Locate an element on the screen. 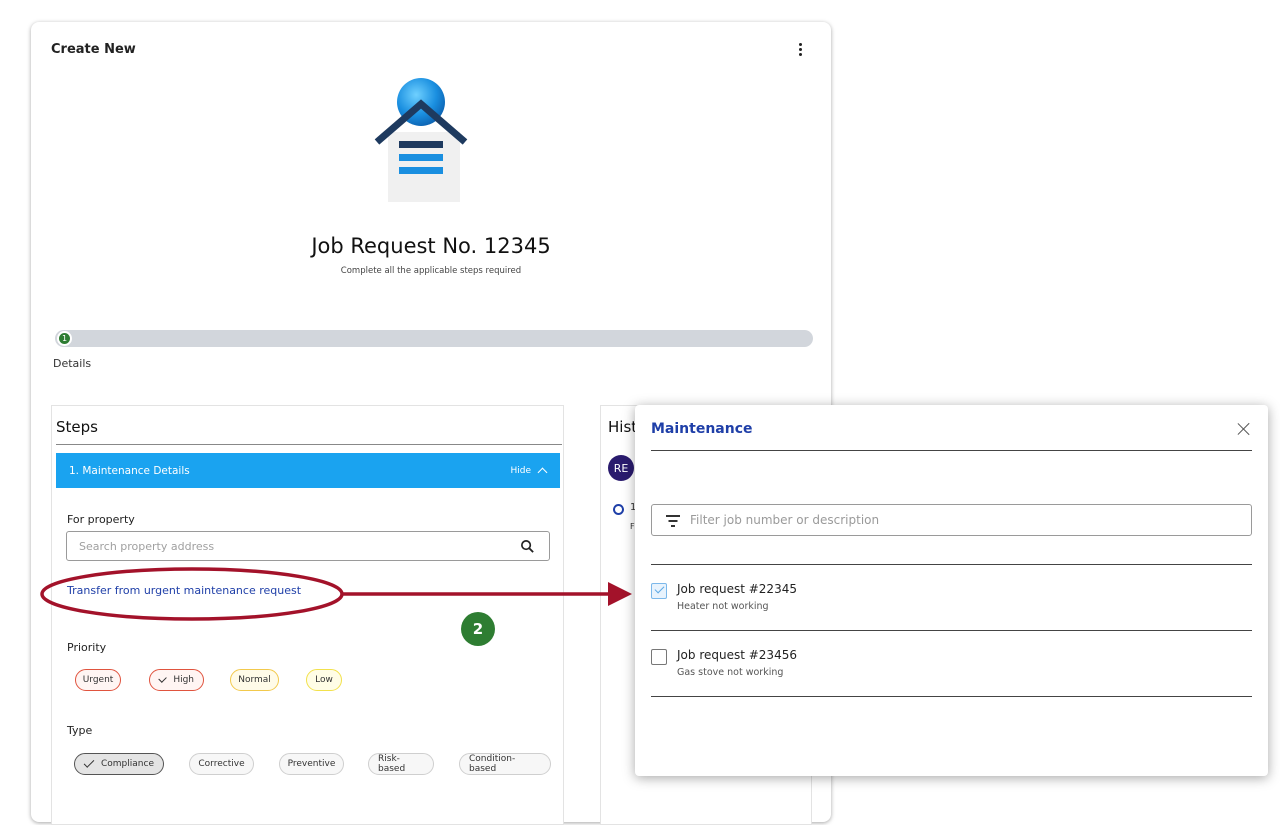 This screenshot has height=825, width=1280. annotation-badge: 2 is located at coordinates (478, 629).